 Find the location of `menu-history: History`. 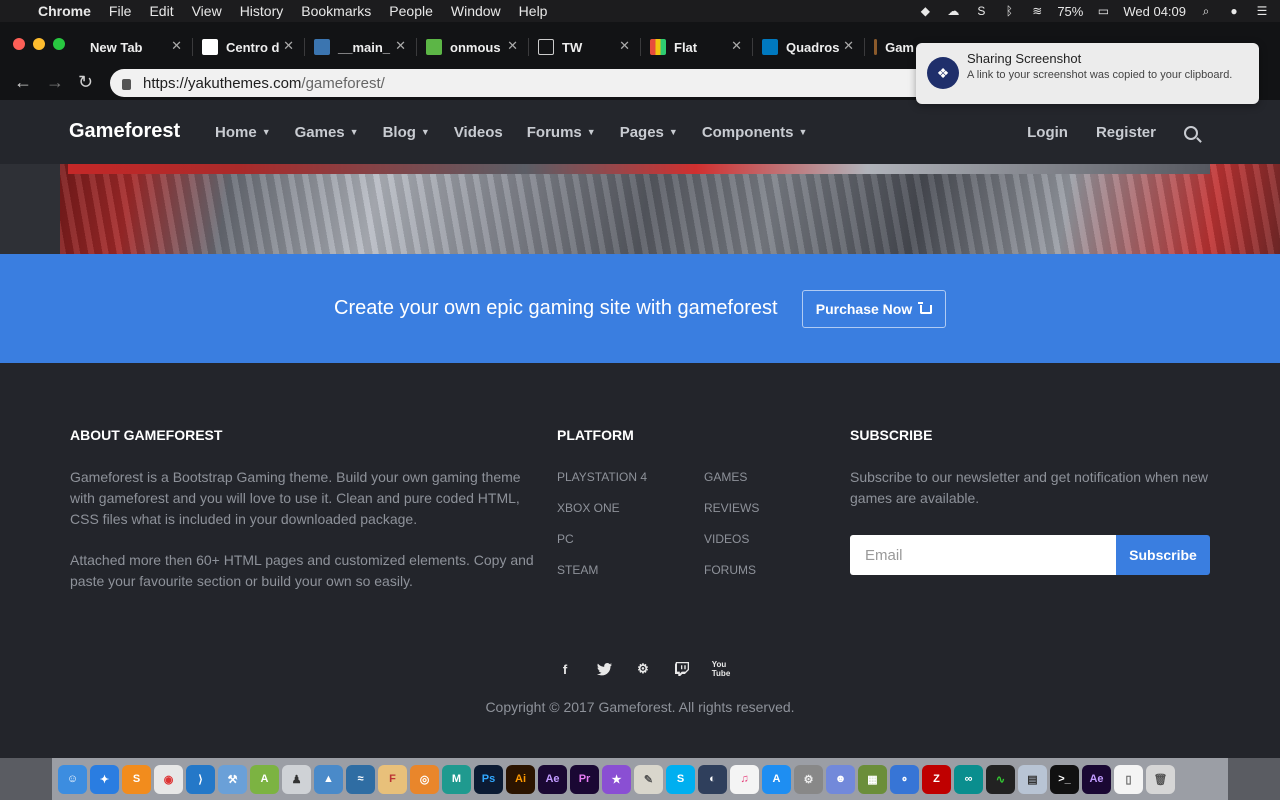

menu-history: History is located at coordinates (262, 11).